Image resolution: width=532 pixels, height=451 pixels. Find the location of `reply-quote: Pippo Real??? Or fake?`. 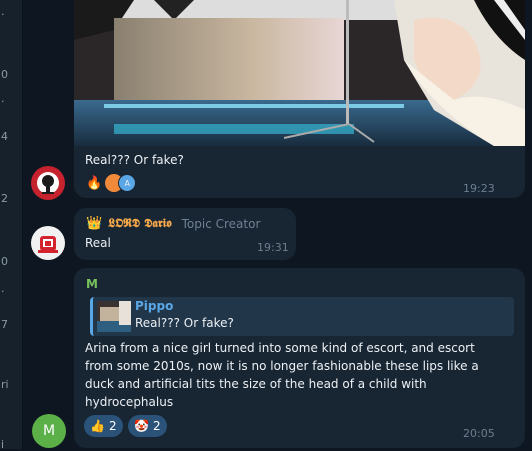

reply-quote: Pippo Real??? Or fake? is located at coordinates (302, 316).